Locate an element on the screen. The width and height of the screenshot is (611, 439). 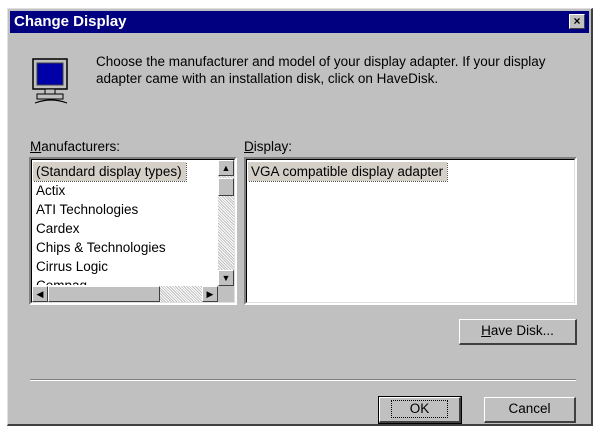
scroll-right-button: ▶ is located at coordinates (210, 294).